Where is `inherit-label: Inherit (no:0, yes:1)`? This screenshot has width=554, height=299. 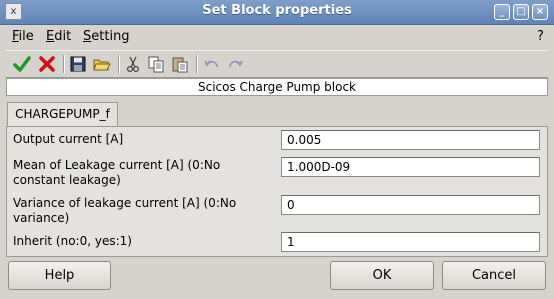
inherit-label: Inherit (no:0, yes:1) is located at coordinates (72, 241).